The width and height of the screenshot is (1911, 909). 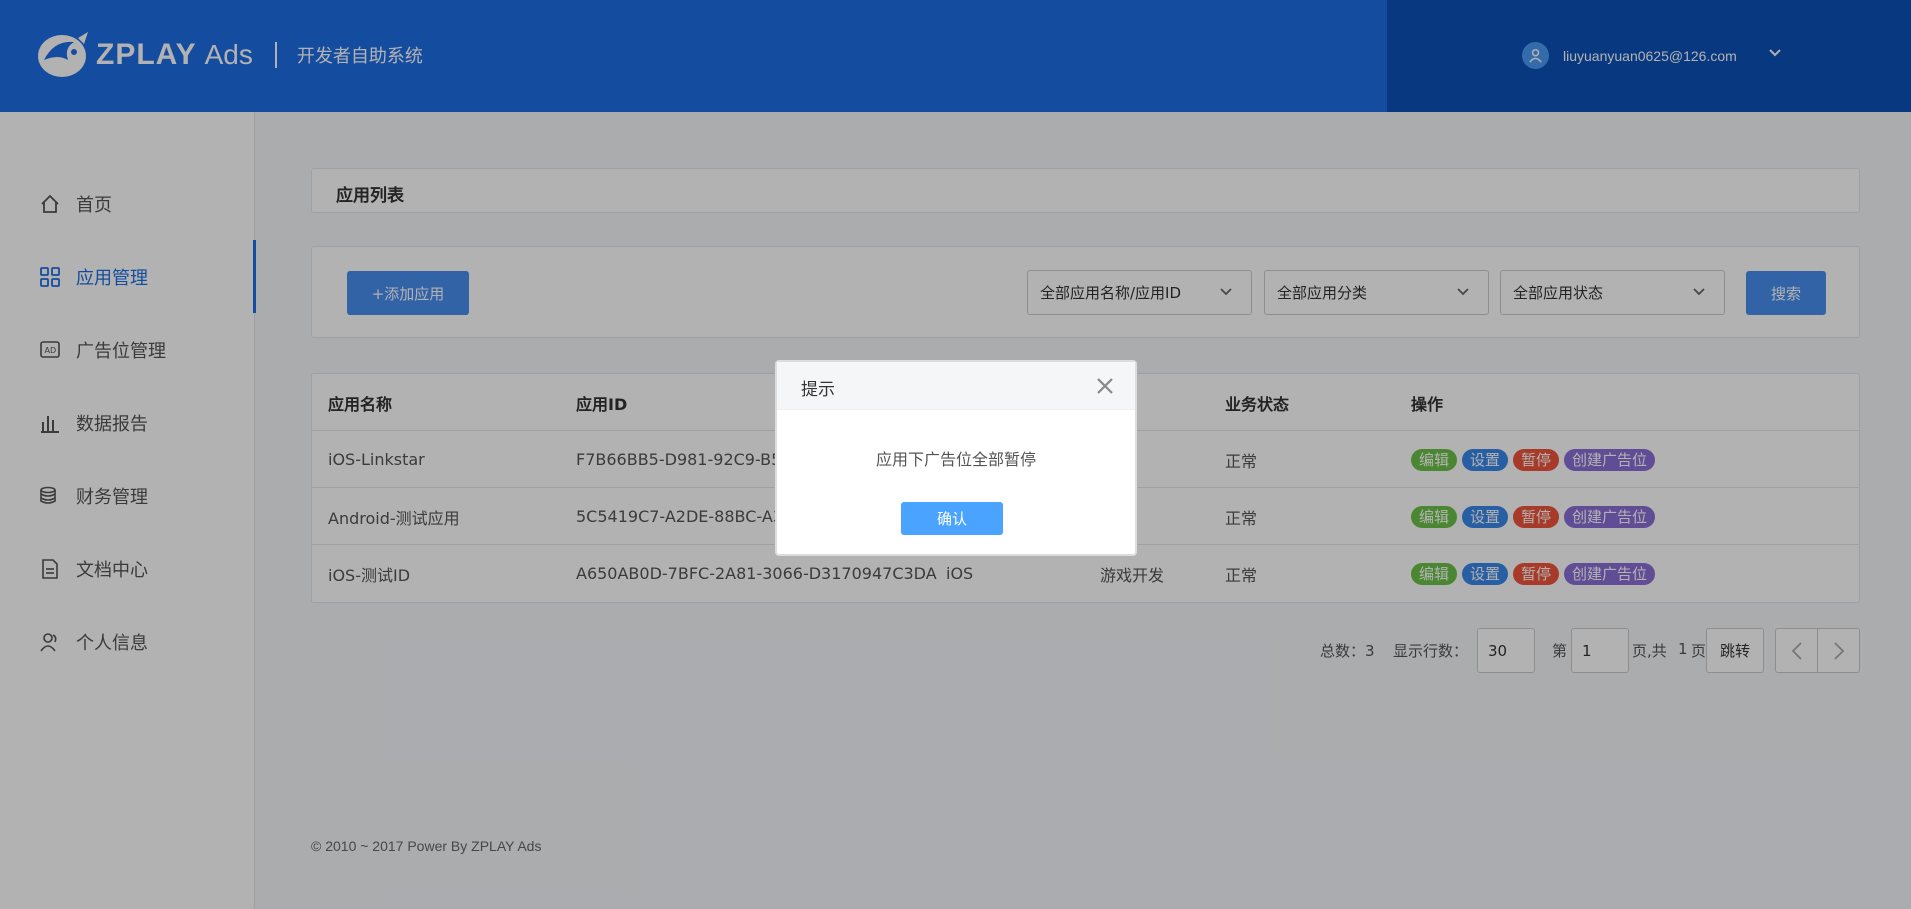 I want to click on dialog-message: 应用下广告位全部暂停, so click(x=955, y=459).